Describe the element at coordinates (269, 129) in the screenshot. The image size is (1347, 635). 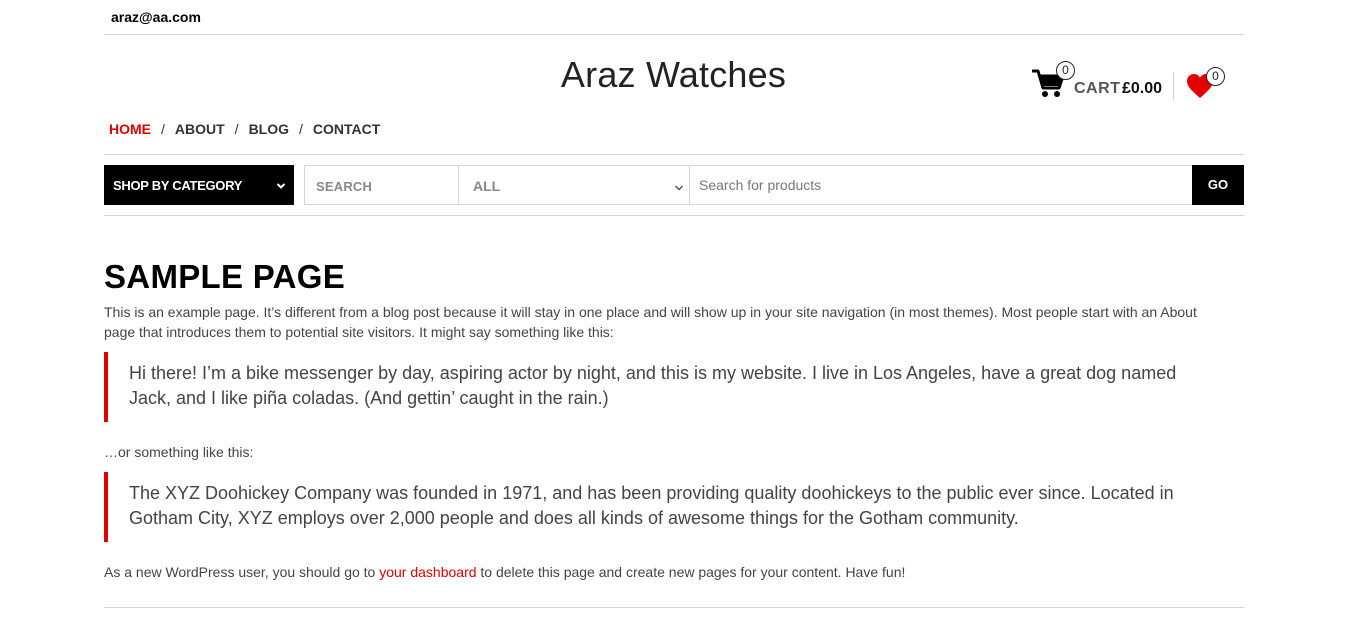
I see `nav-item-blog: BLOG` at that location.